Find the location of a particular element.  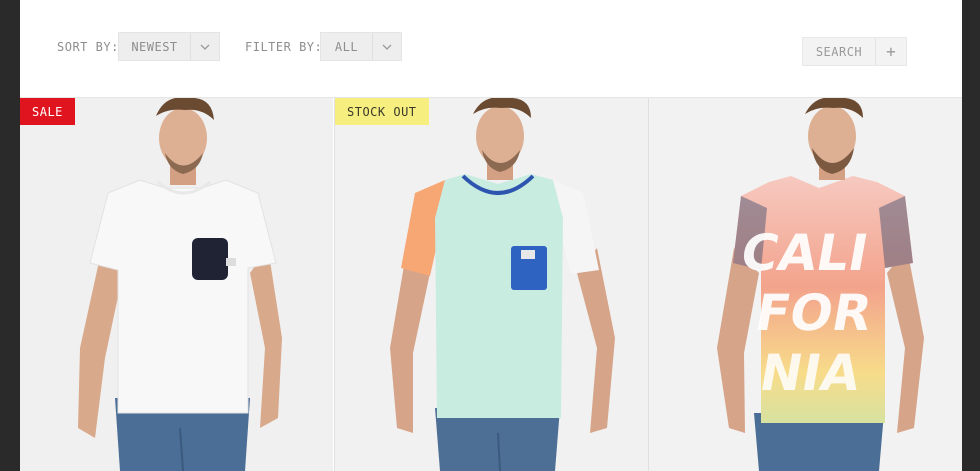

stock-out-badge: STOCK OUT is located at coordinates (382, 111).